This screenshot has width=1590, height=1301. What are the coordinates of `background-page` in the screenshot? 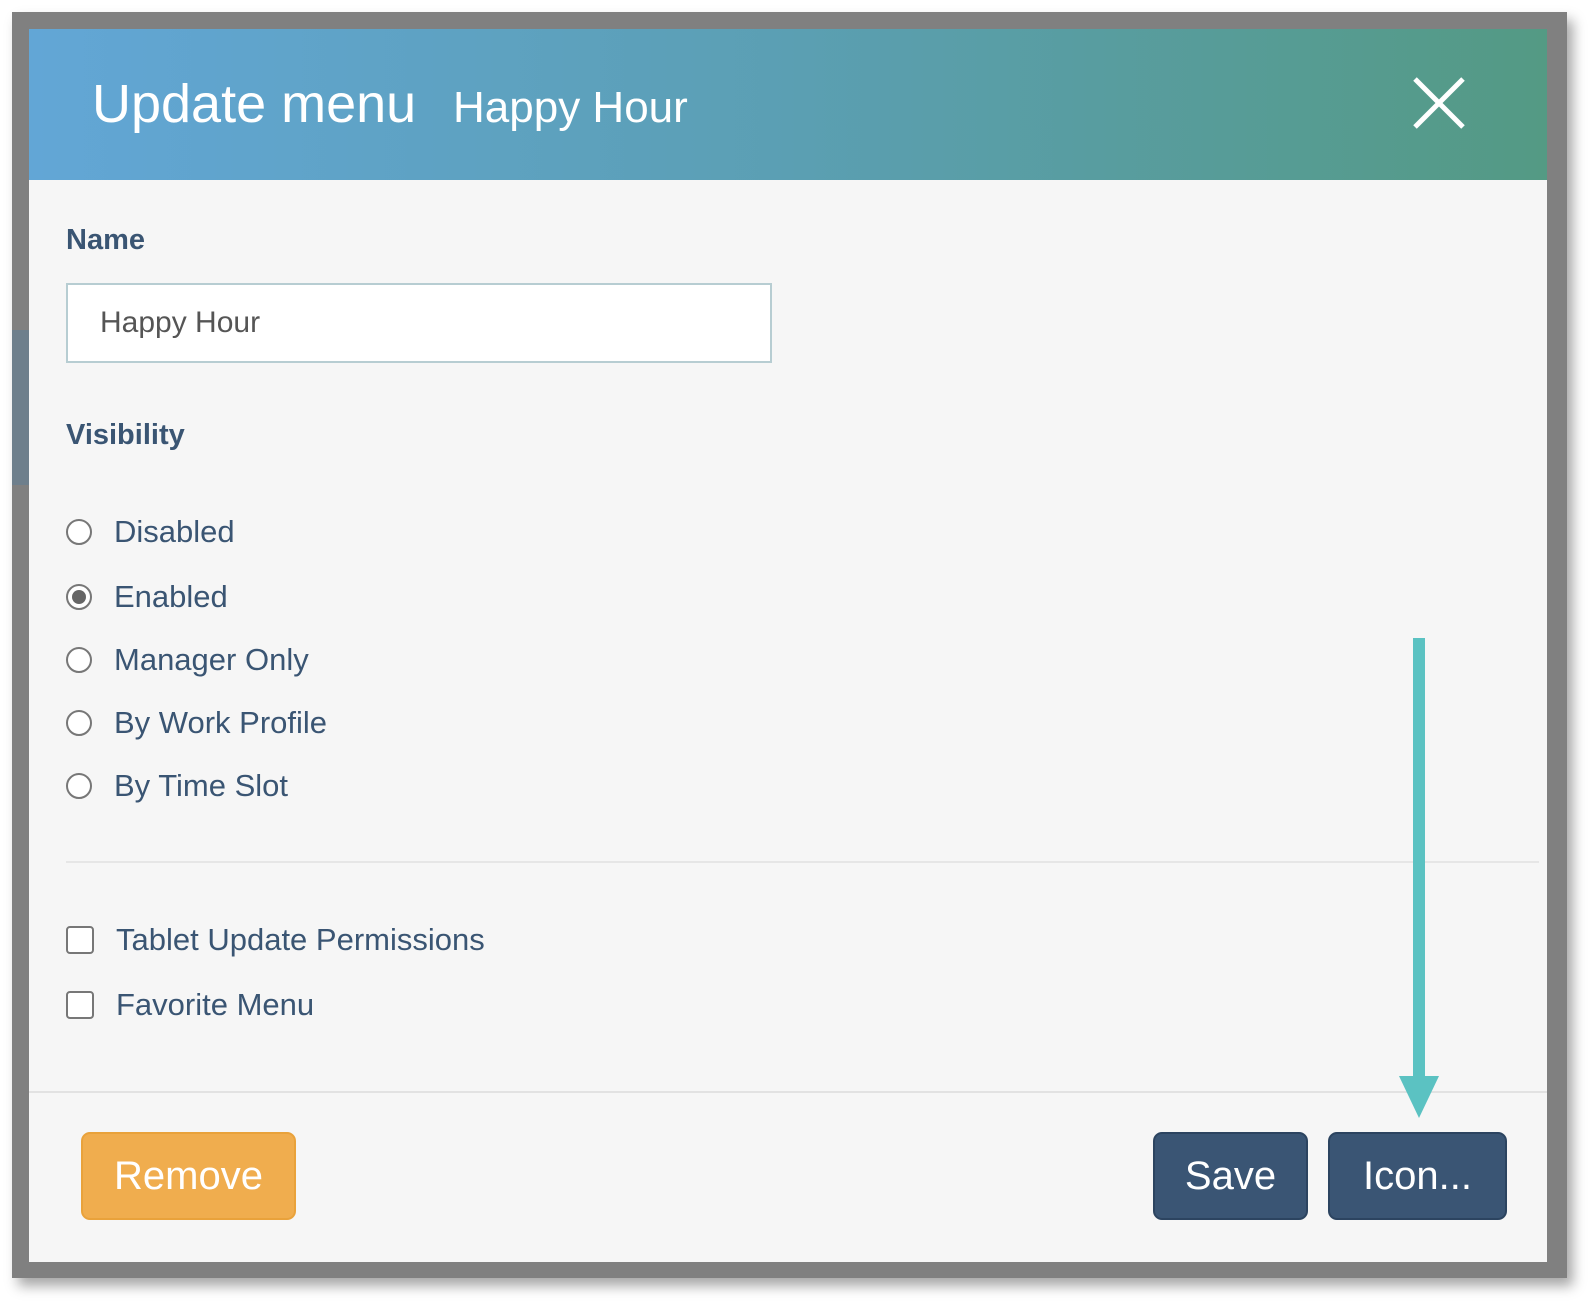 It's located at (20, 407).